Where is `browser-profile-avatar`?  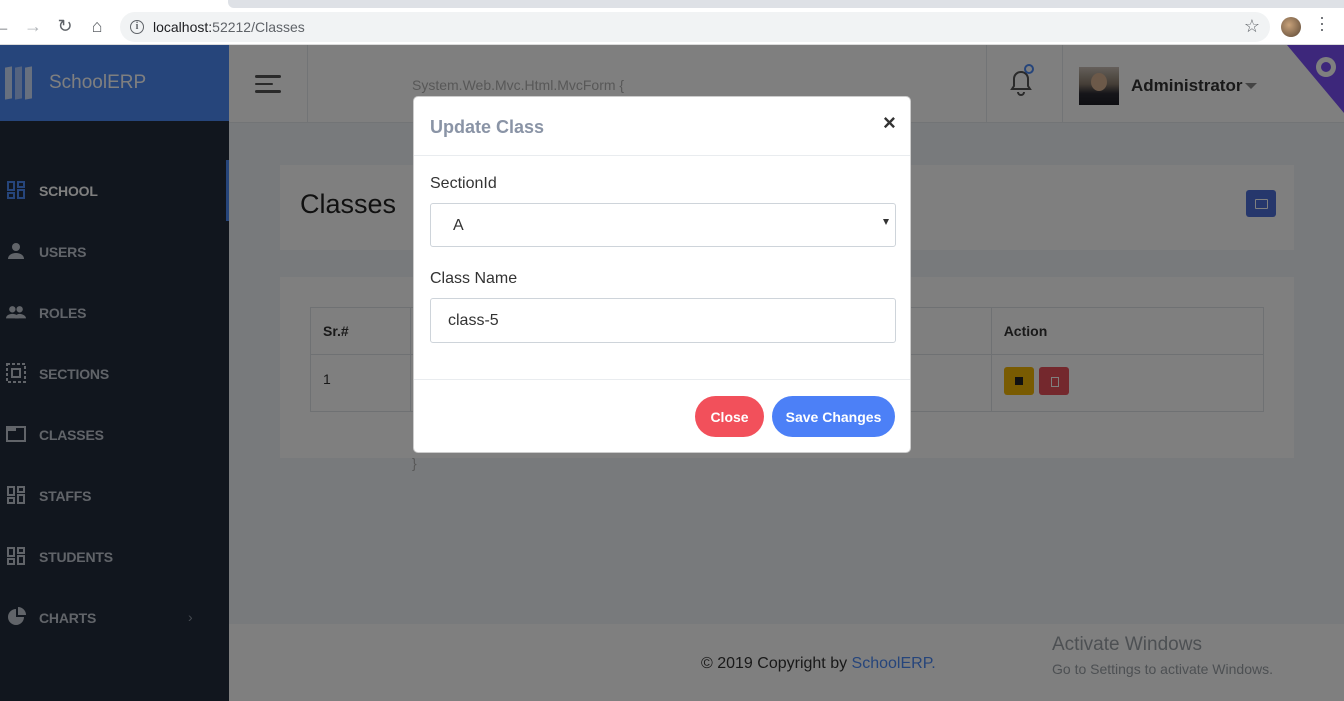 browser-profile-avatar is located at coordinates (1291, 27).